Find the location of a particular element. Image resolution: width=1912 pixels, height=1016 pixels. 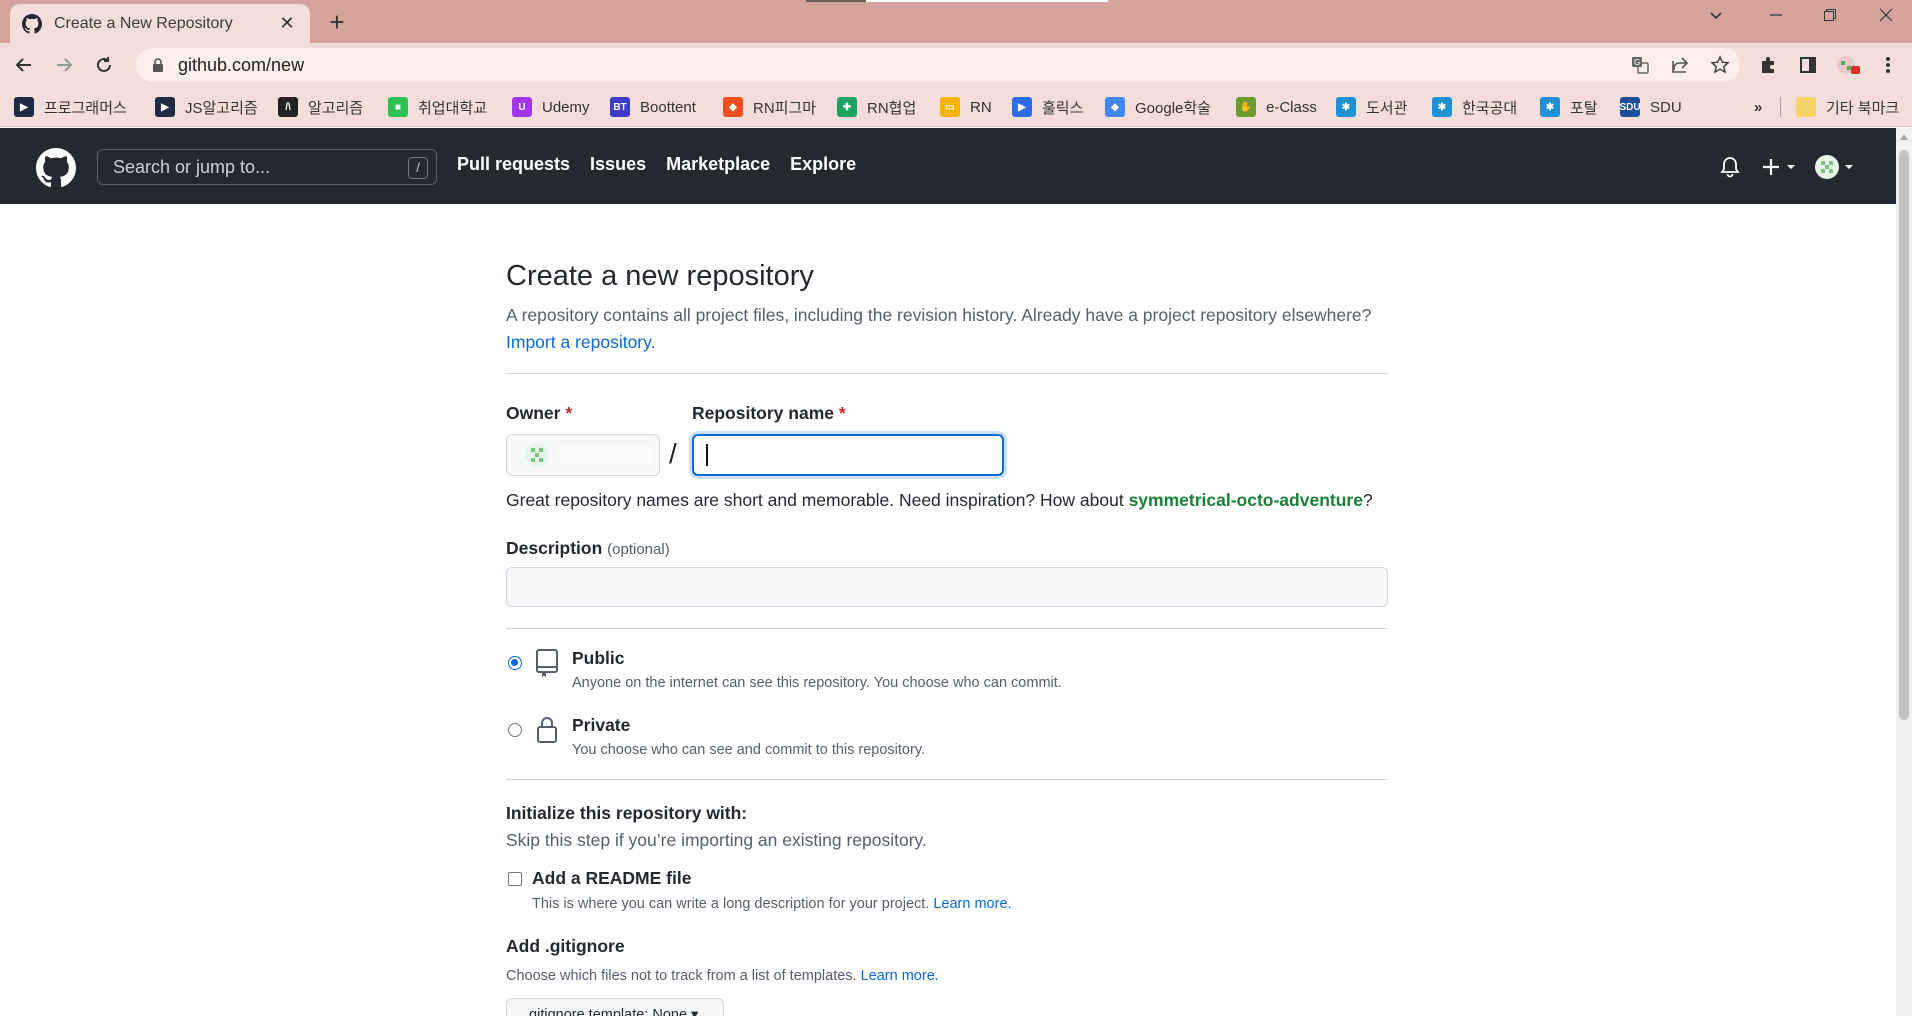

bookmark-label: 알고리즘 is located at coordinates (336, 108).